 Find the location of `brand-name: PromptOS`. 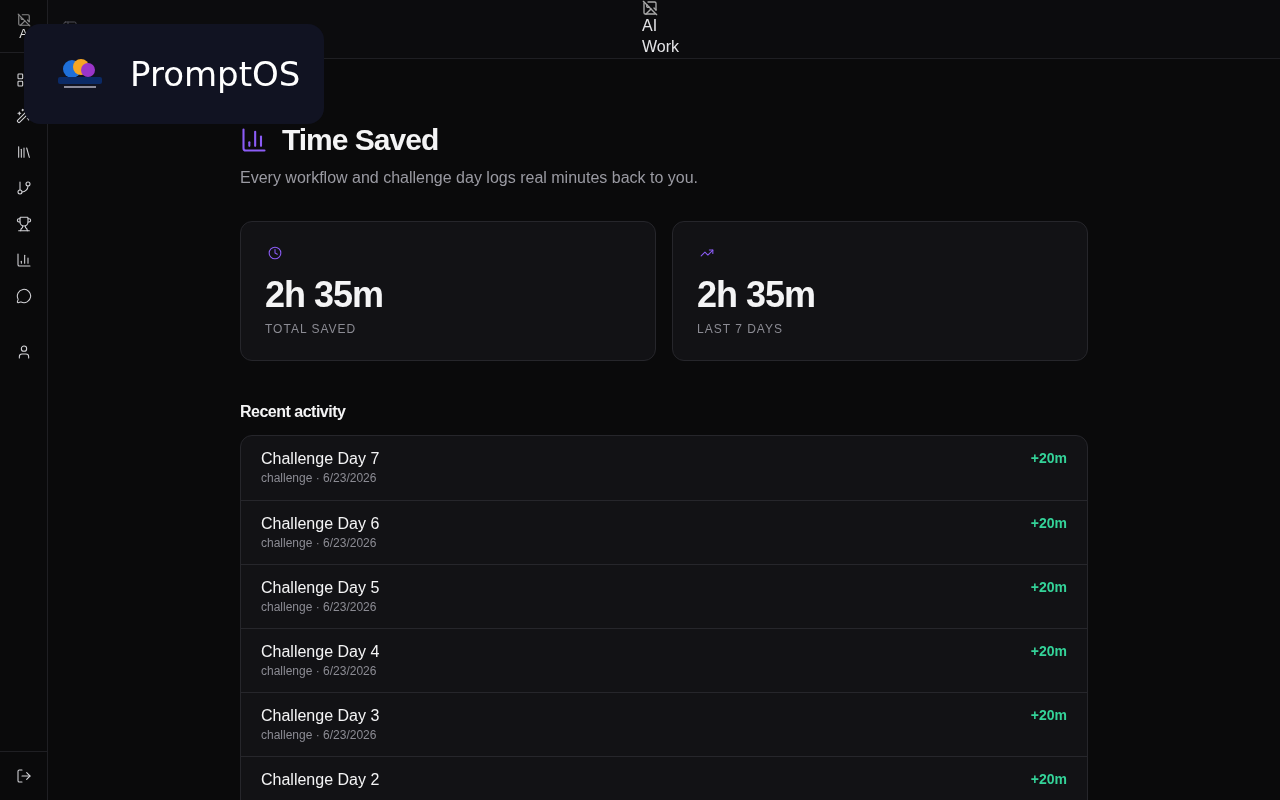

brand-name: PromptOS is located at coordinates (215, 74).